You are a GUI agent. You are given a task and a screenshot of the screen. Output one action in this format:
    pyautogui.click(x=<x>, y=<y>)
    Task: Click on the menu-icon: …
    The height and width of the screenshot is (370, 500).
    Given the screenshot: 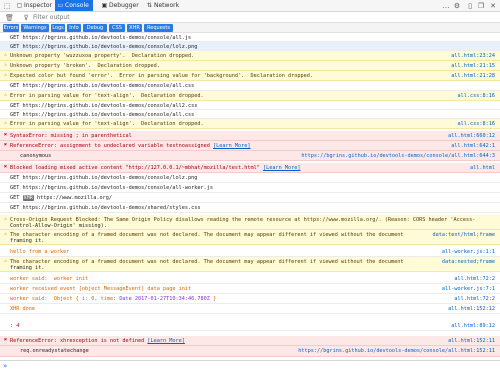 What is the action you would take?
    pyautogui.click(x=446, y=6)
    